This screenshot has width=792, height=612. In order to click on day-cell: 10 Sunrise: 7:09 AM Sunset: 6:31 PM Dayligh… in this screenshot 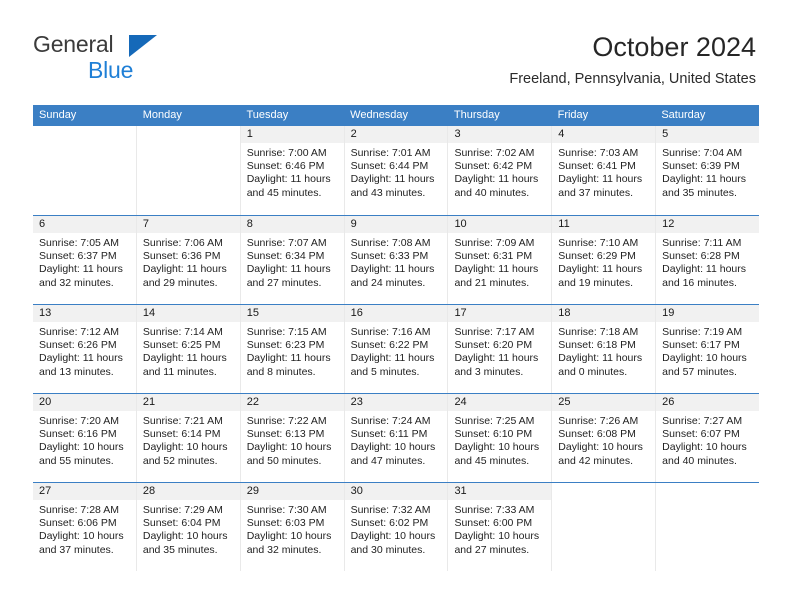, I will do `click(499, 260)`.